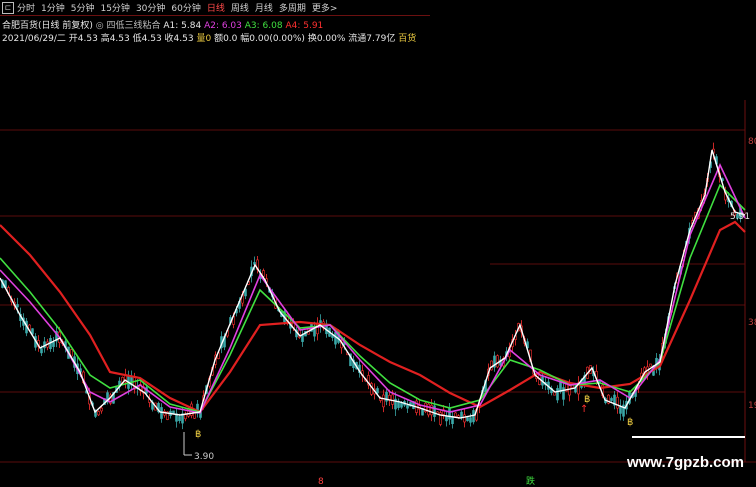 The height and width of the screenshot is (487, 756). What do you see at coordinates (304, 26) in the screenshot?
I see `indicator-a4: A4: 5.91` at bounding box center [304, 26].